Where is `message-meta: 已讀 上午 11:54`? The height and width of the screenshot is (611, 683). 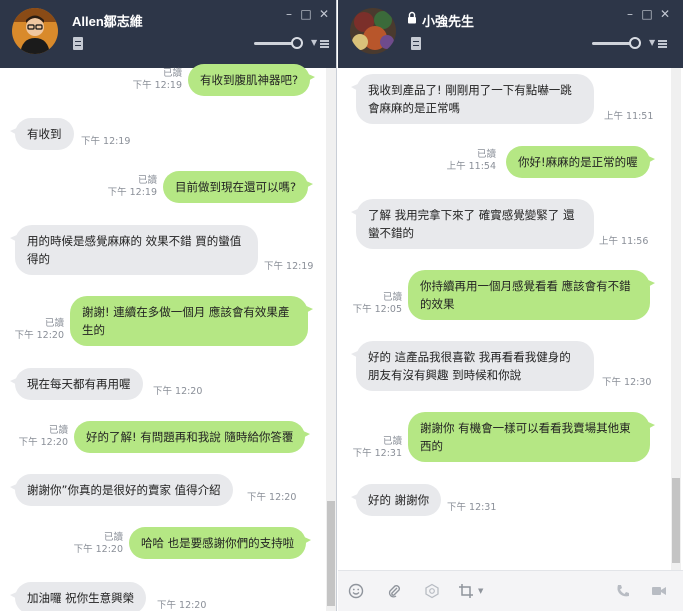
message-meta: 已讀 上午 11:54 is located at coordinates (467, 161).